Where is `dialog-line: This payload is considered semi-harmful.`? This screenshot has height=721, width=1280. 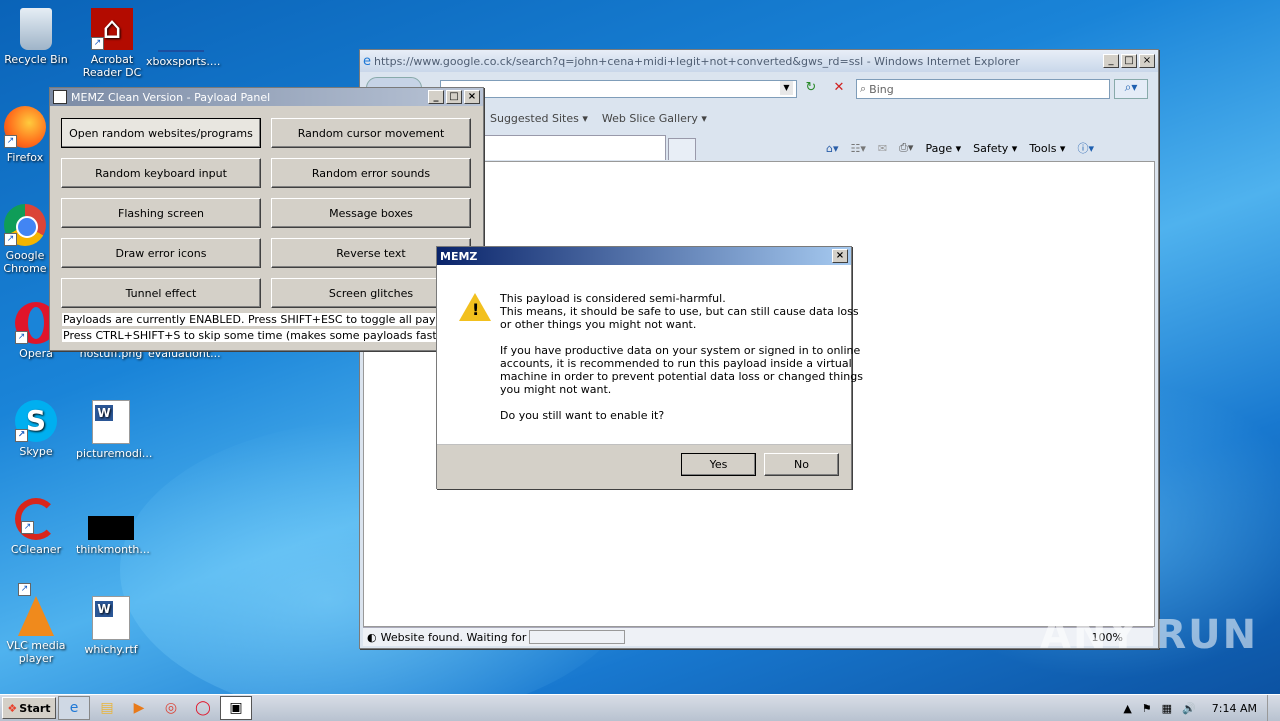 dialog-line: This payload is considered semi-harmful. is located at coordinates (613, 298).